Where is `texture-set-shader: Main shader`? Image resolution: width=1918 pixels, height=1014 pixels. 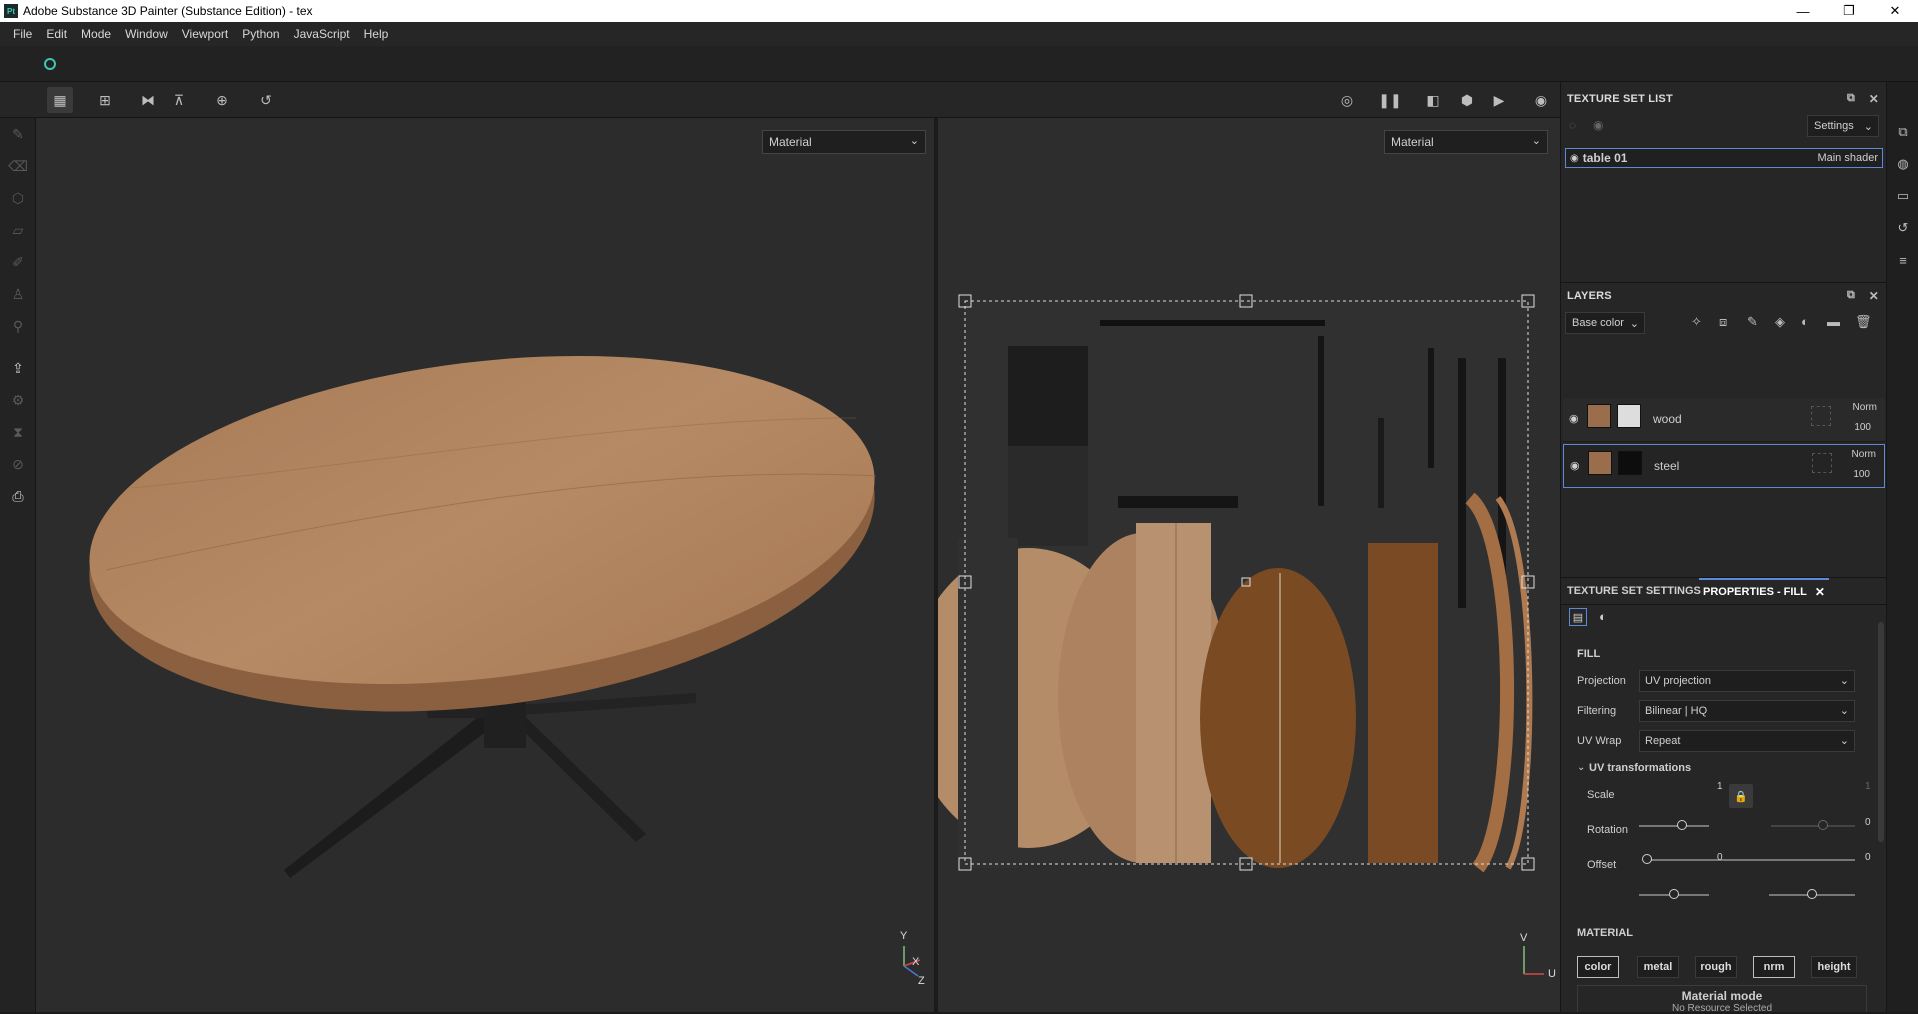 texture-set-shader: Main shader is located at coordinates (1847, 158).